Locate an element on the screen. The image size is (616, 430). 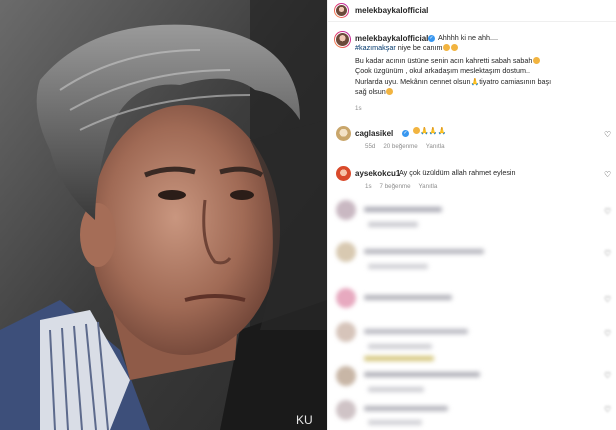
caption-line-2: #kazımakşar niye be canım is located at coordinates (407, 47).